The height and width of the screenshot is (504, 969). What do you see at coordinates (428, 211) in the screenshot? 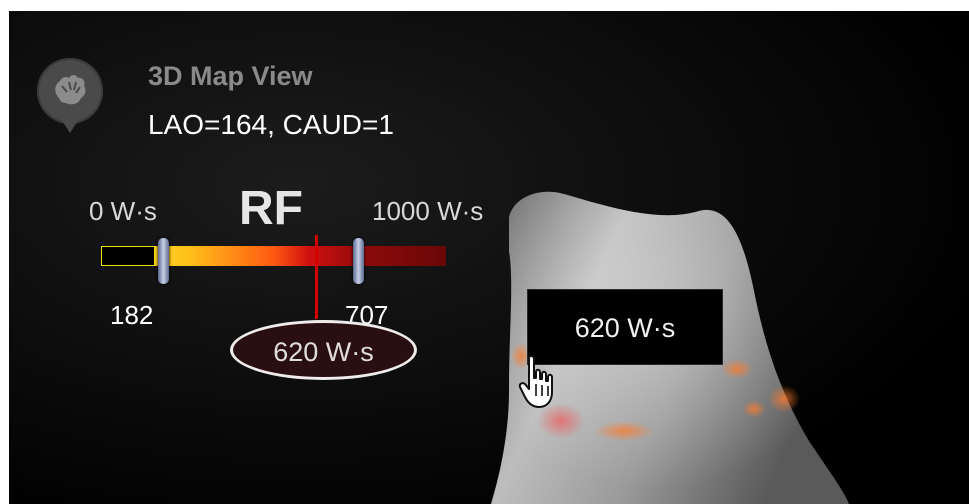
I see `scale-max-label: 1000 W·s` at bounding box center [428, 211].